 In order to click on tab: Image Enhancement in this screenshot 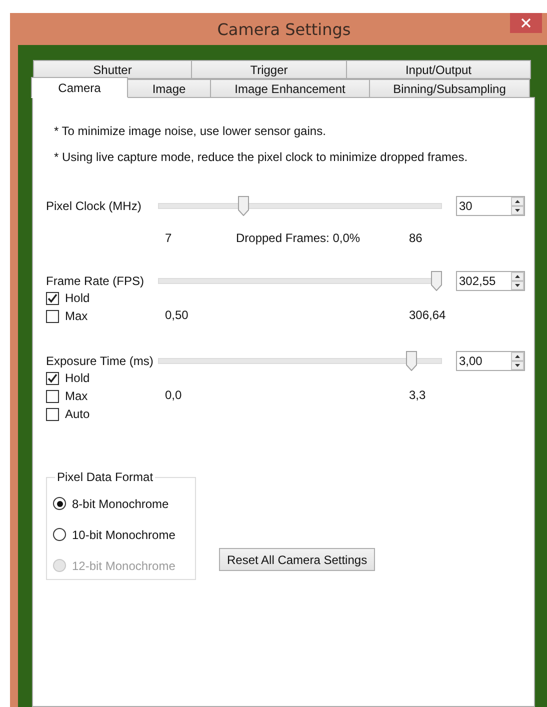, I will do `click(290, 88)`.